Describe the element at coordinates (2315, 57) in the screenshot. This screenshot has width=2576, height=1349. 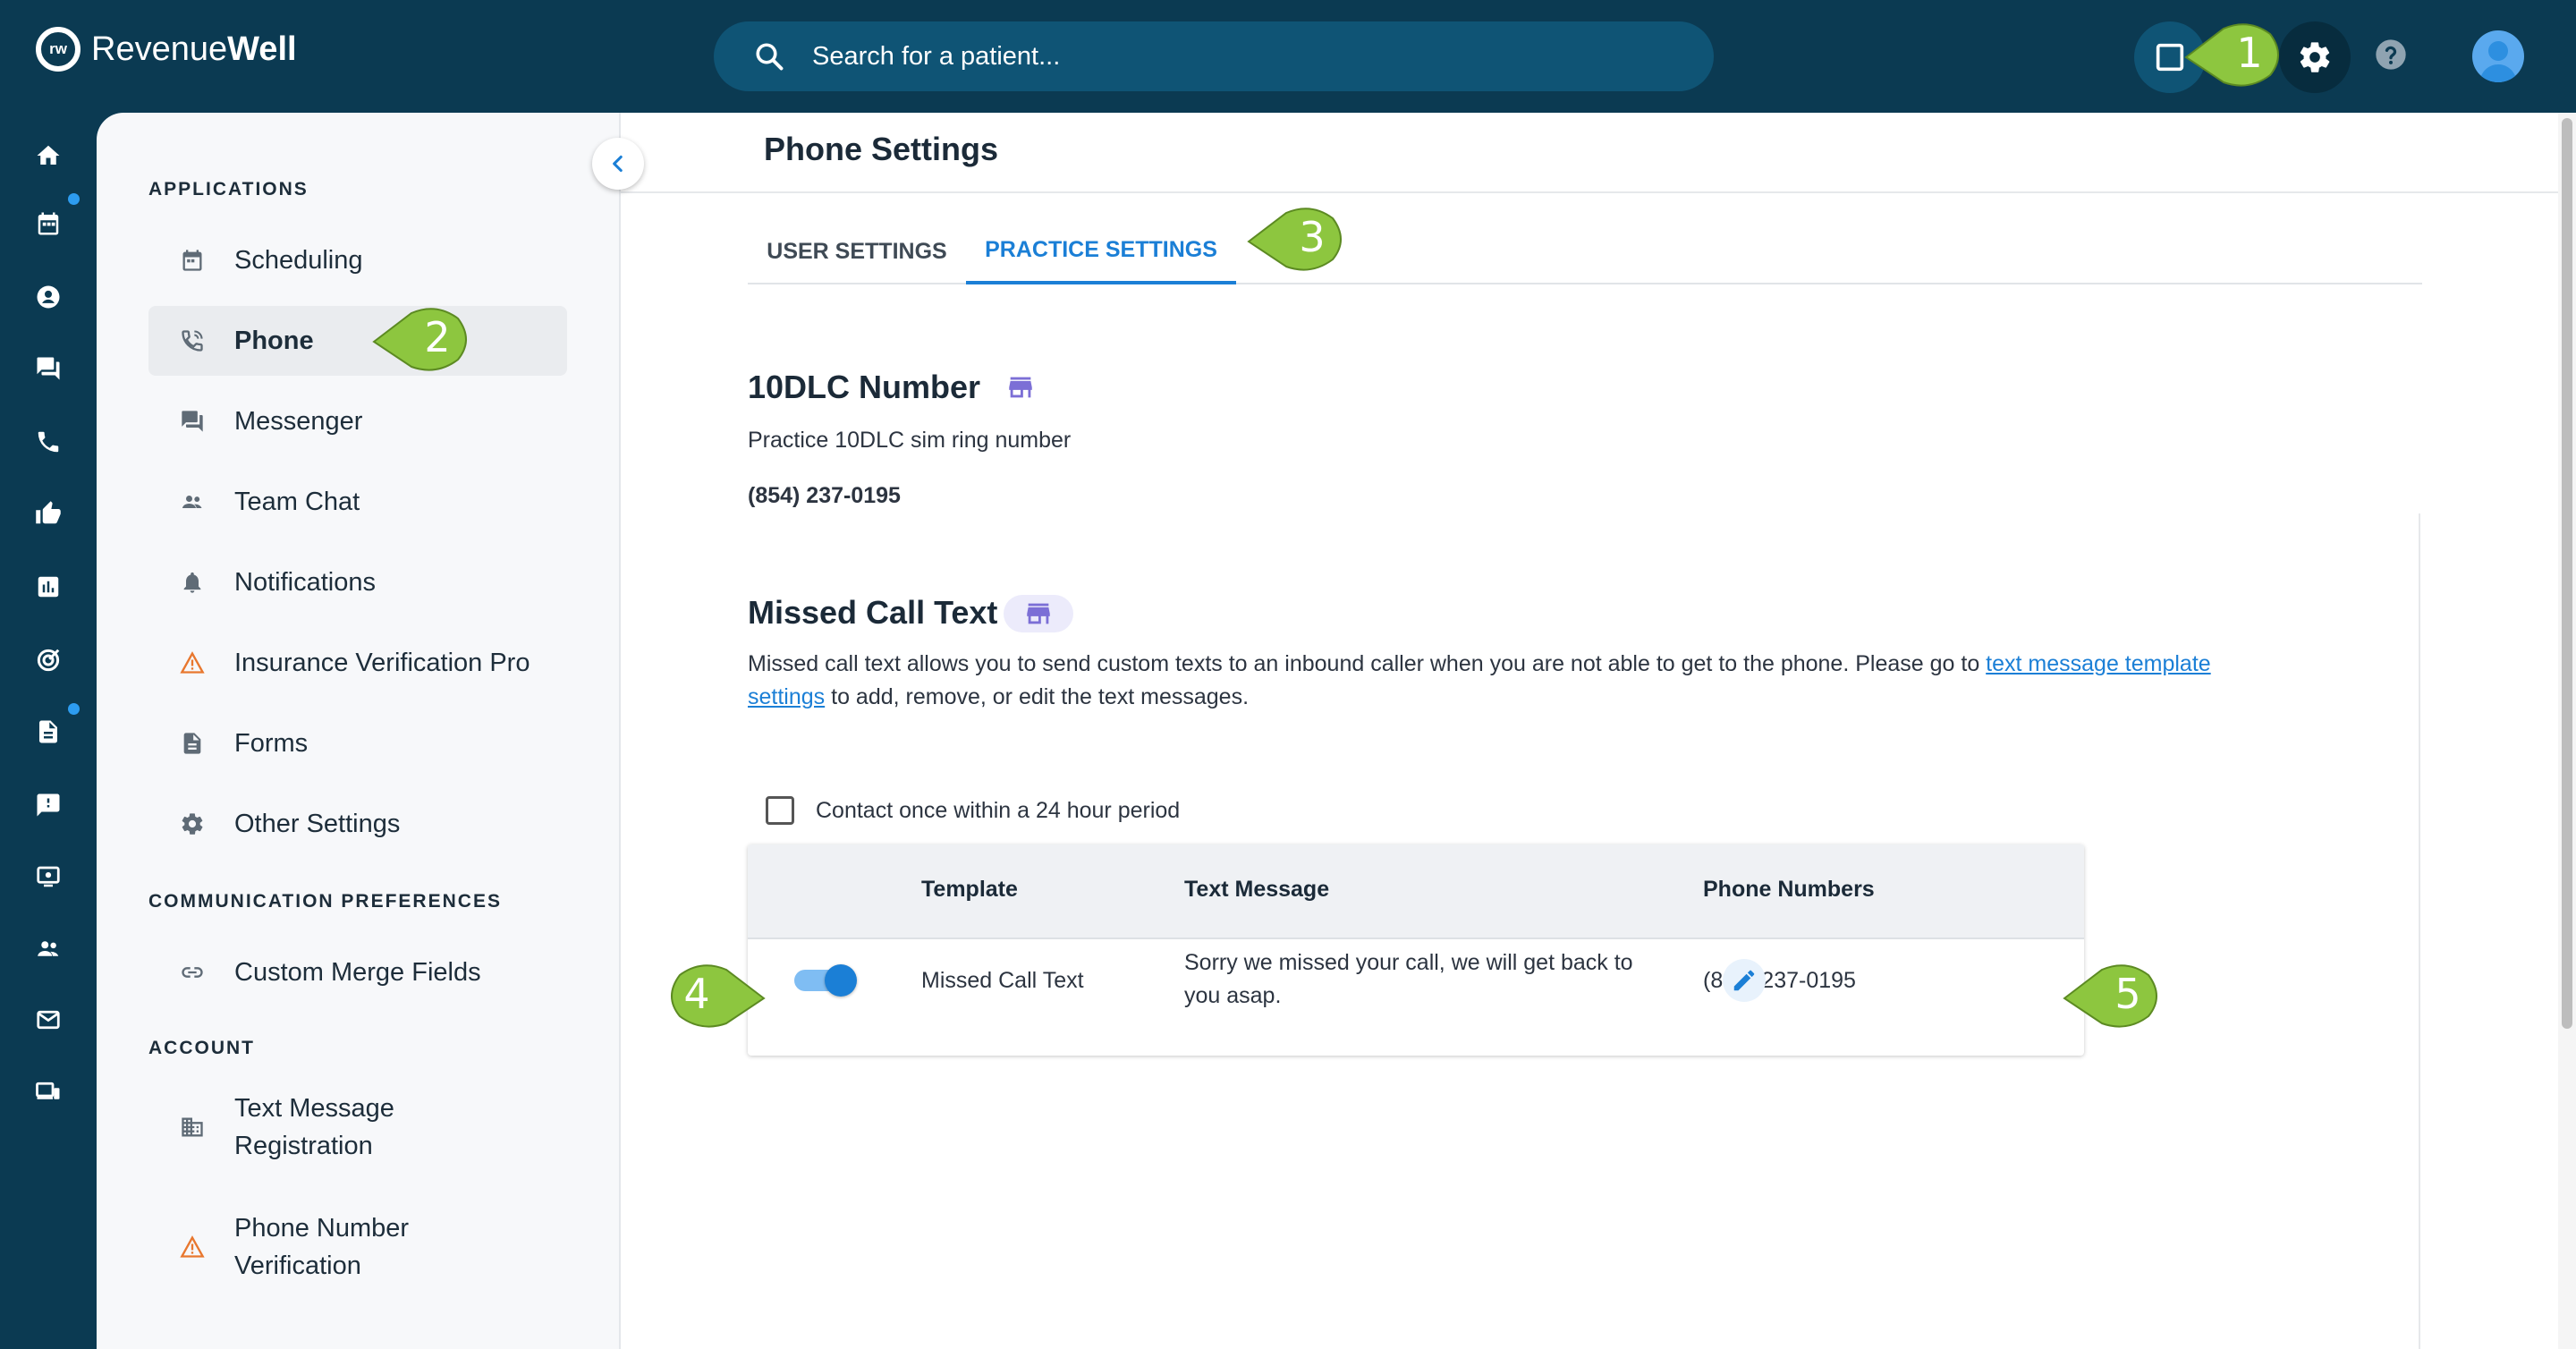
I see `settings-button` at that location.